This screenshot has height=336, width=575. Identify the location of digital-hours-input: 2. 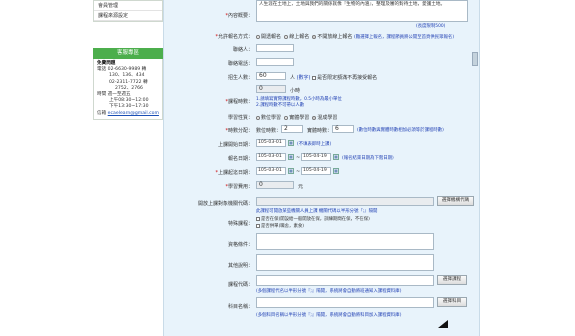
(292, 129).